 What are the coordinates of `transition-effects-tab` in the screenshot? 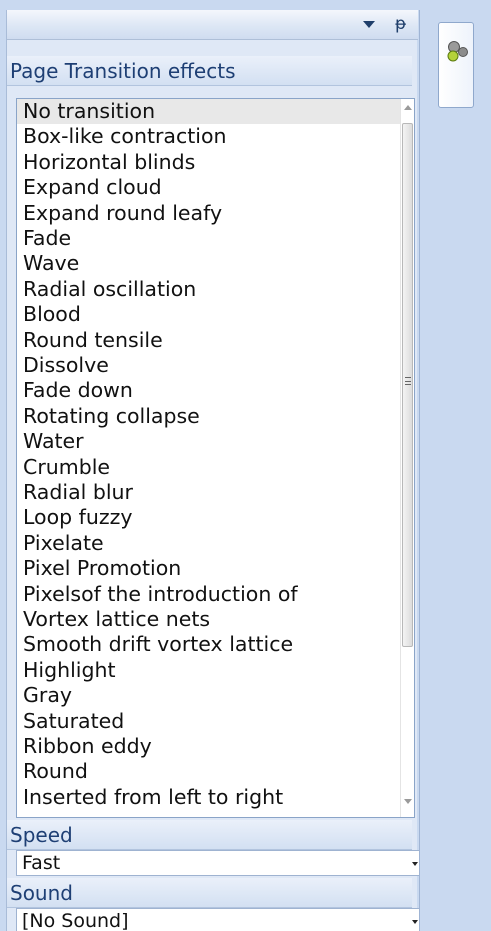 It's located at (456, 65).